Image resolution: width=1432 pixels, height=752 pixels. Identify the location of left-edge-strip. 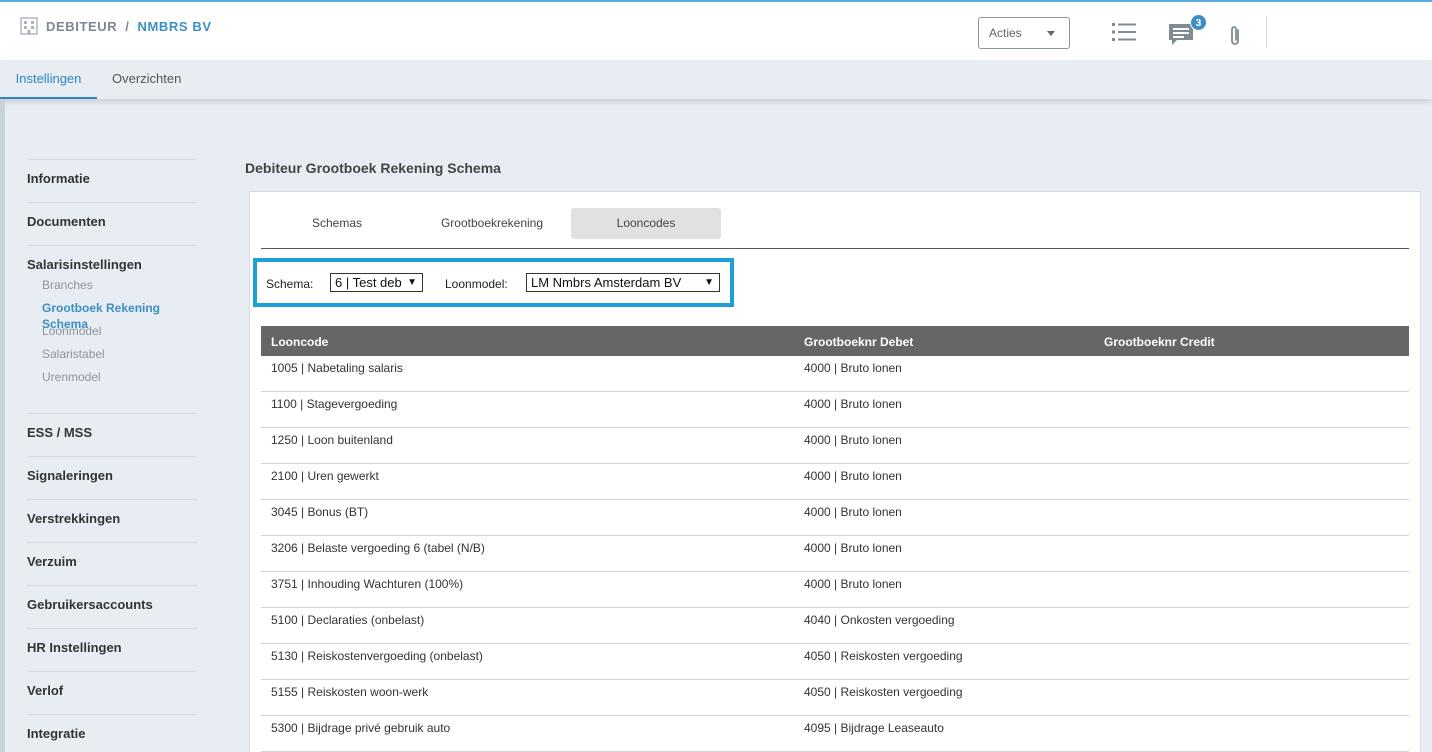
(2, 425).